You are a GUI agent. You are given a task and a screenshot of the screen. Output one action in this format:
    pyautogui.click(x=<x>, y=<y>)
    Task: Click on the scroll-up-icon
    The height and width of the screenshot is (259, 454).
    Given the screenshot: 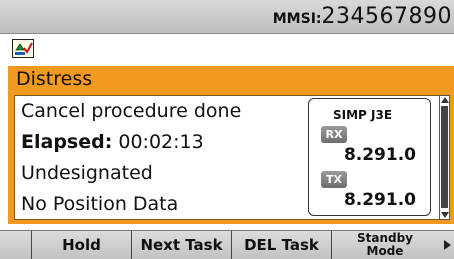 What is the action you would take?
    pyautogui.click(x=445, y=100)
    